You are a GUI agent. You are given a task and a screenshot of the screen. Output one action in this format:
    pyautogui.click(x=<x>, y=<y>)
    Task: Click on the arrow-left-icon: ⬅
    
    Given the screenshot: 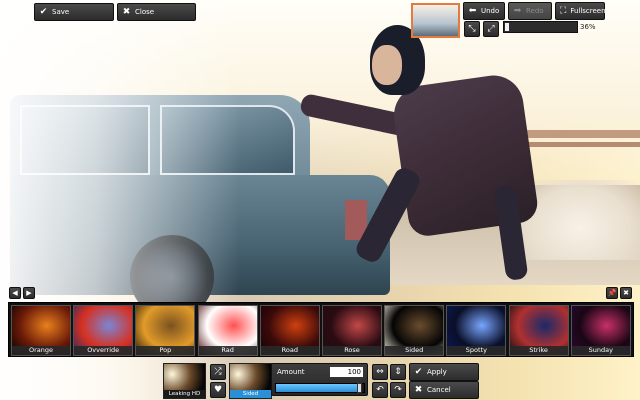 What is the action you would take?
    pyautogui.click(x=472, y=10)
    